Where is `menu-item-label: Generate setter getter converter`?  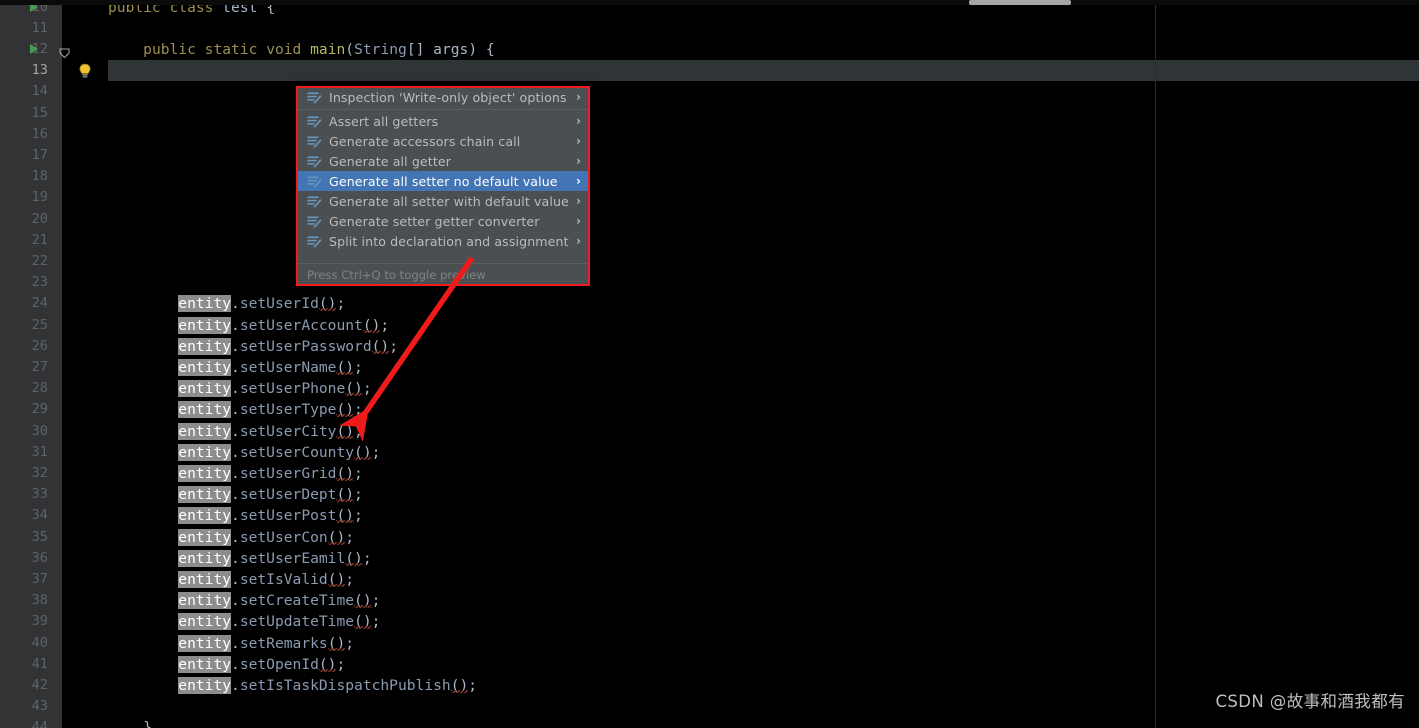 menu-item-label: Generate setter getter converter is located at coordinates (434, 221).